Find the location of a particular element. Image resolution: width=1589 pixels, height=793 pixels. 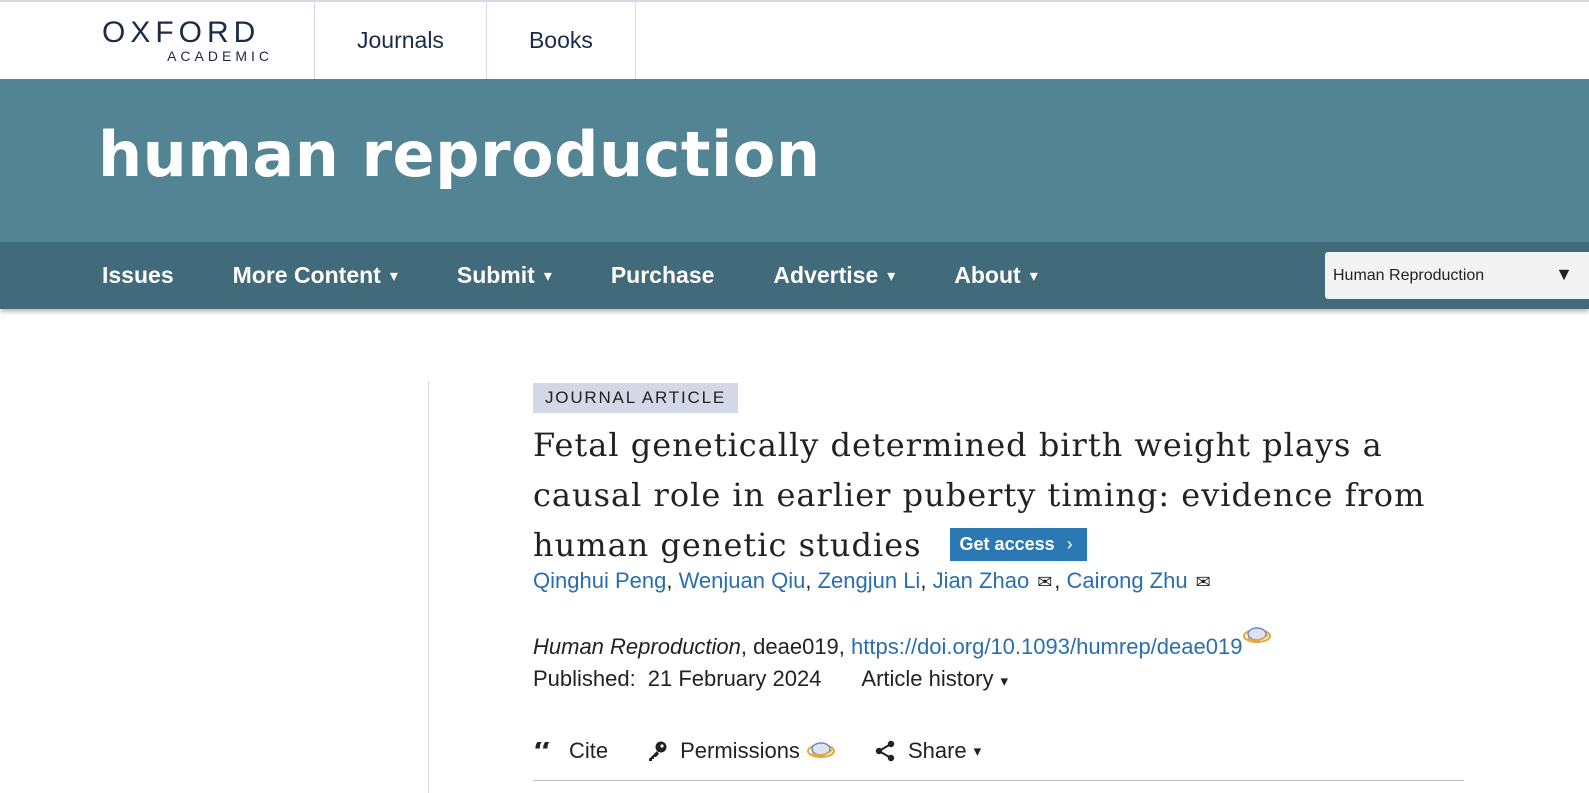

logo-academic-text: ACADEMIC is located at coordinates (220, 56).